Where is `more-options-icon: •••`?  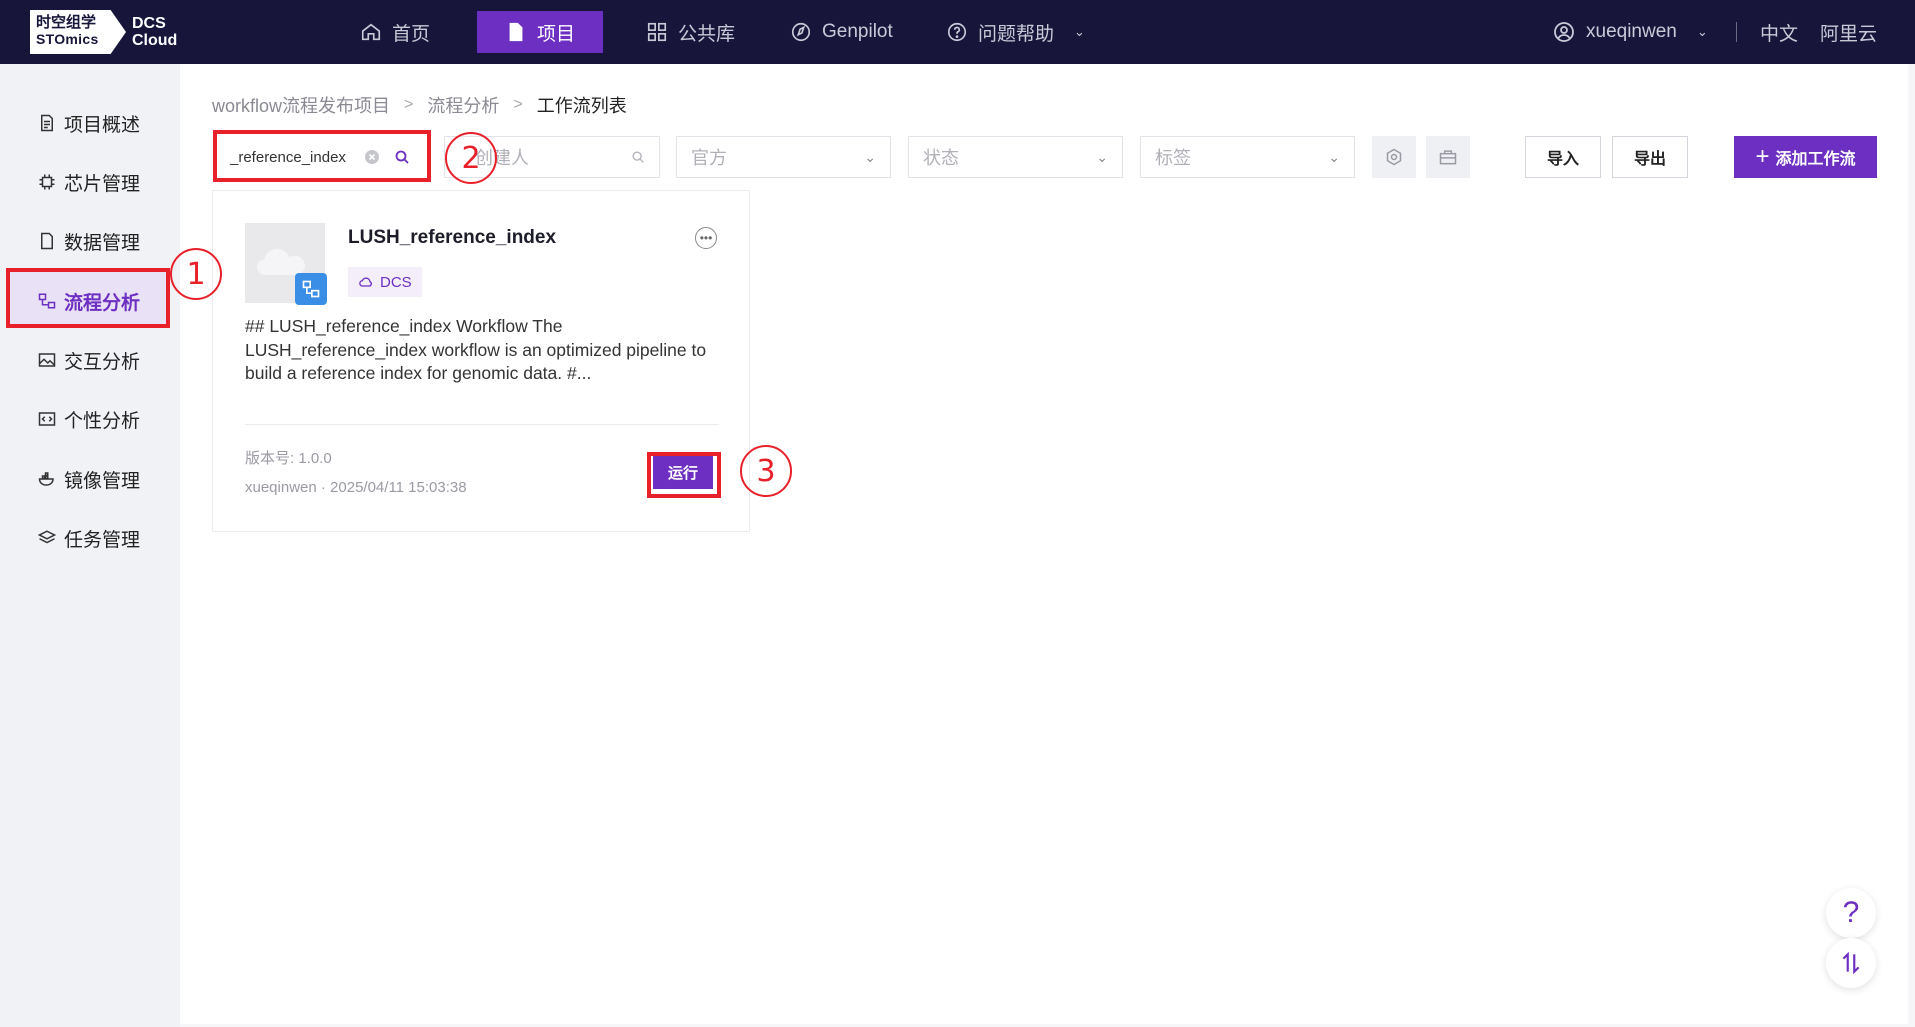
more-options-icon: ••• is located at coordinates (706, 238).